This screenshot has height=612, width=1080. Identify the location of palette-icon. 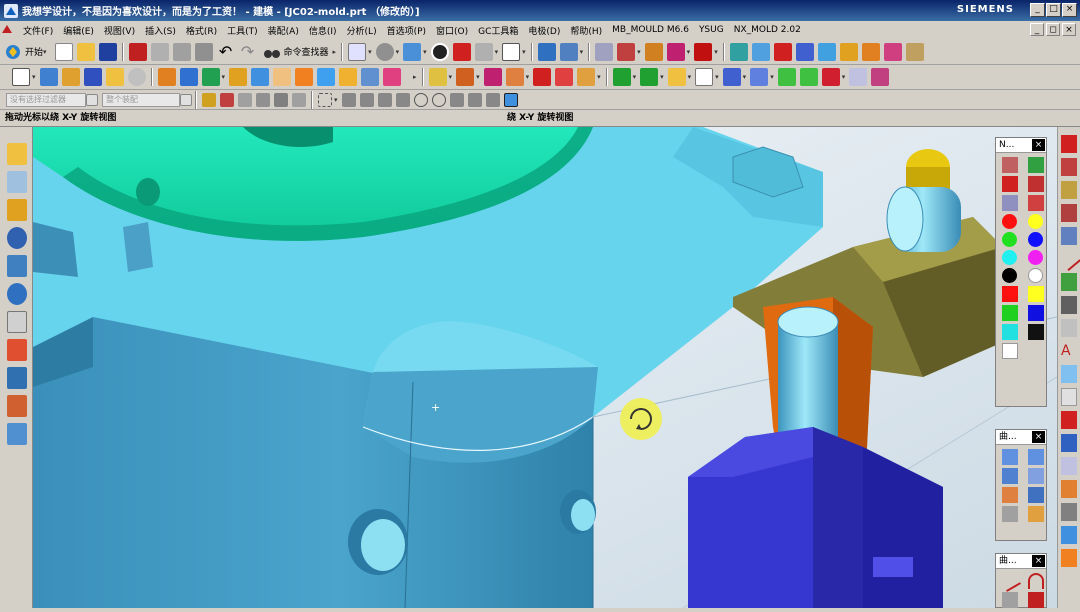
(17, 434).